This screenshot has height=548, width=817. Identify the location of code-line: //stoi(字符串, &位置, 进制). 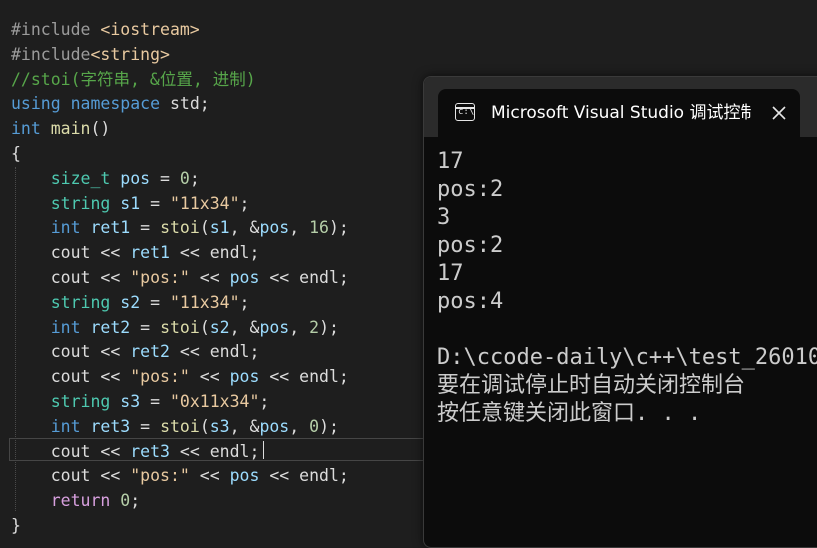
(133, 80).